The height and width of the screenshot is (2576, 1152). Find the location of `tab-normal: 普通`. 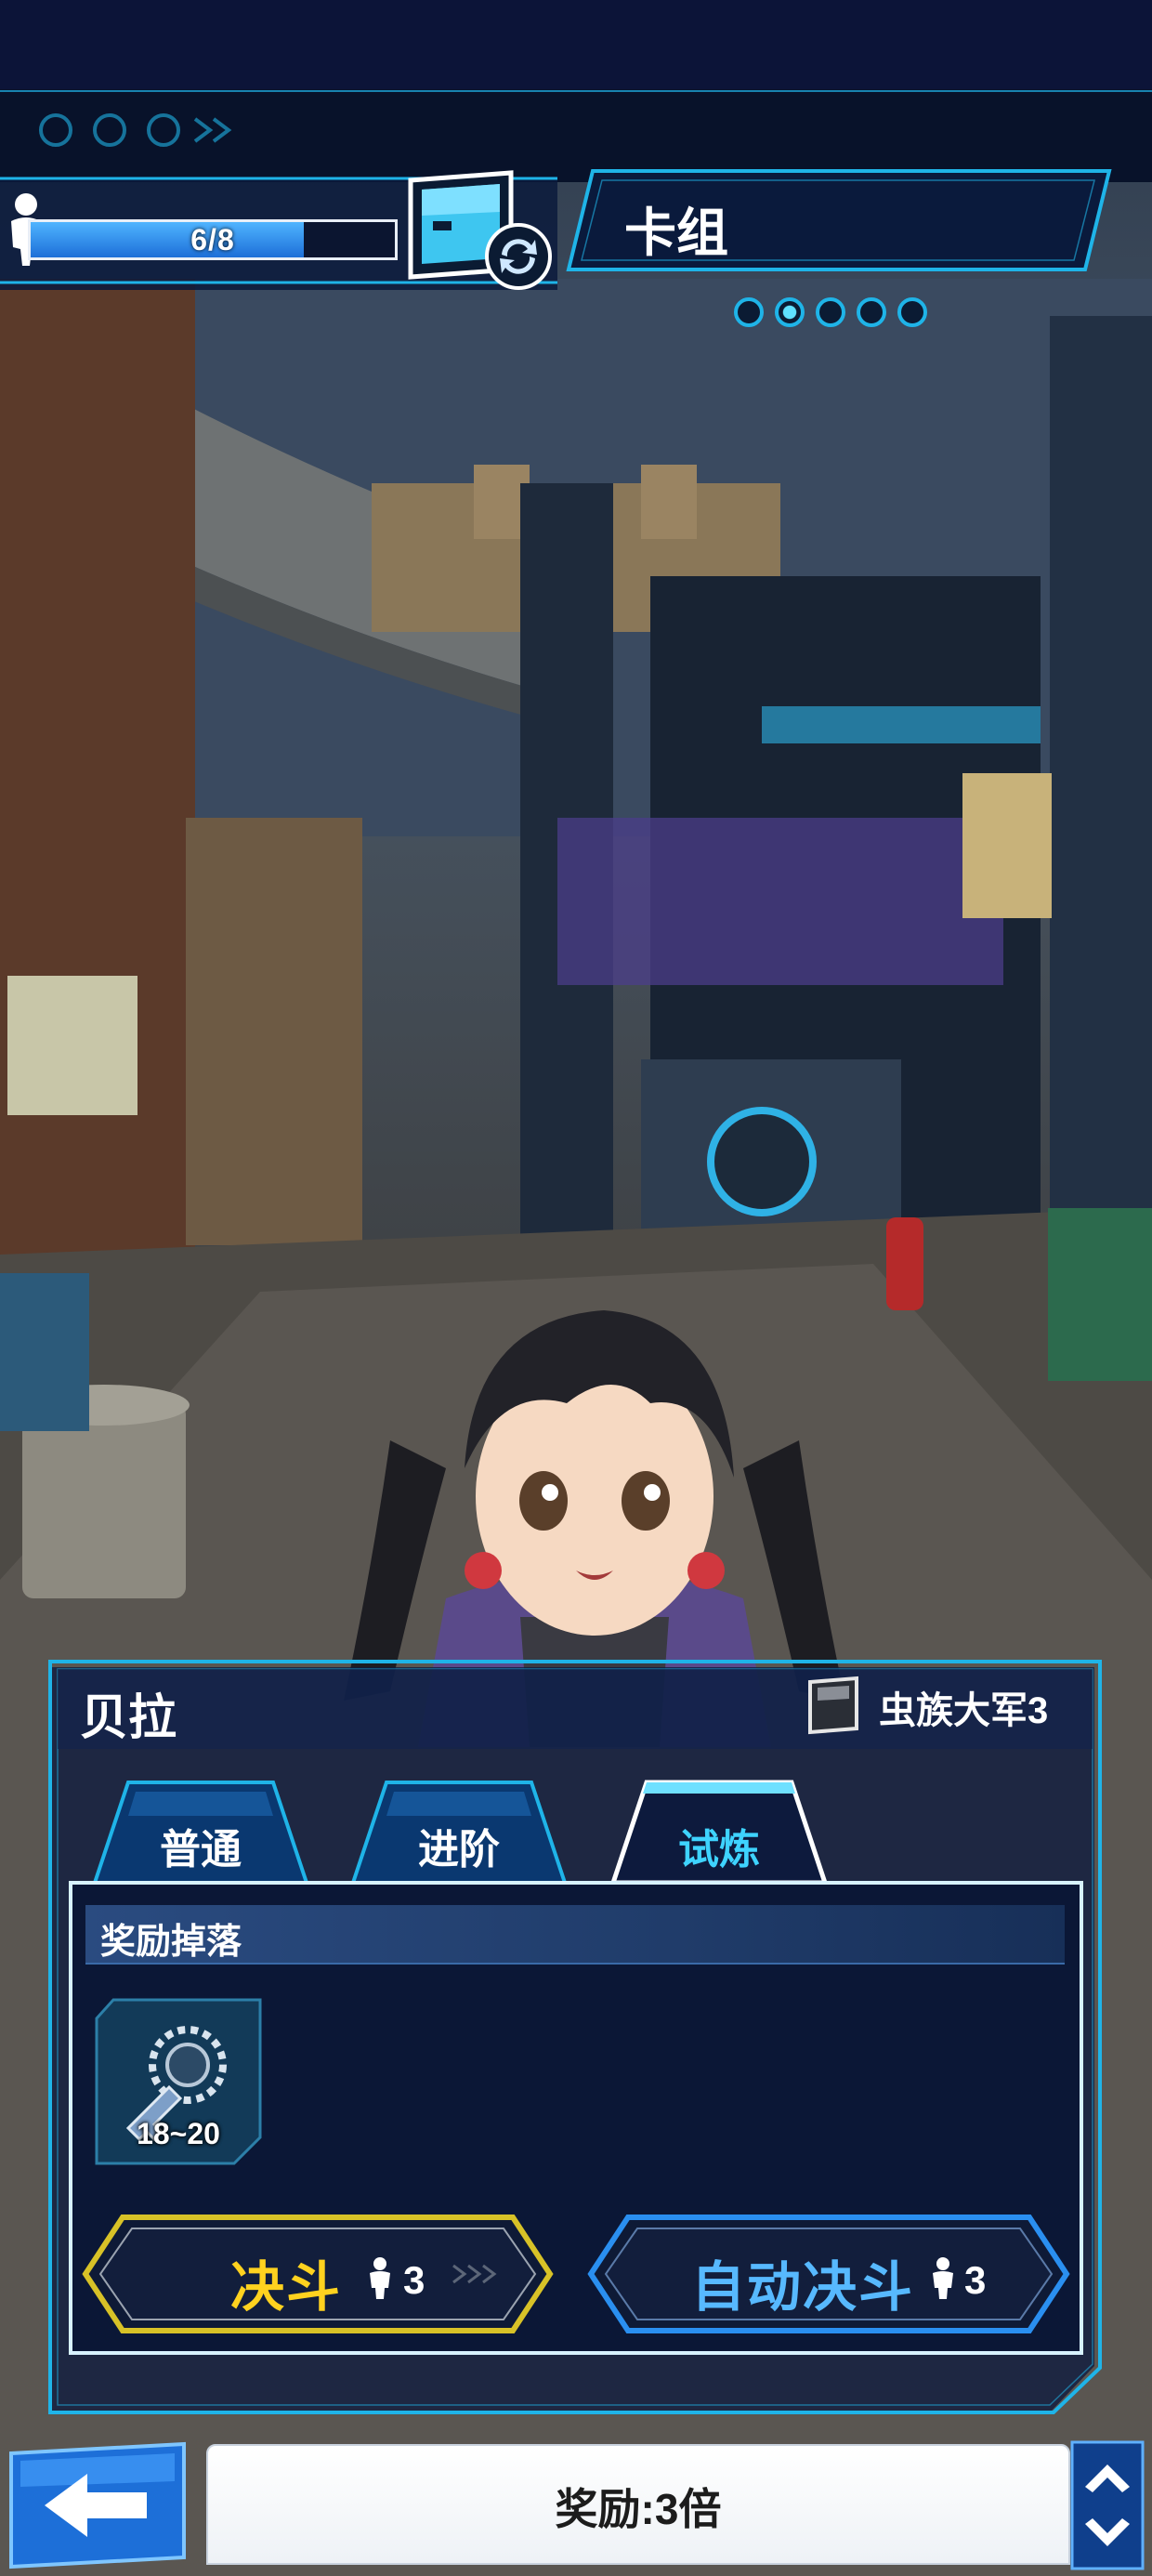

tab-normal: 普通 is located at coordinates (200, 1831).